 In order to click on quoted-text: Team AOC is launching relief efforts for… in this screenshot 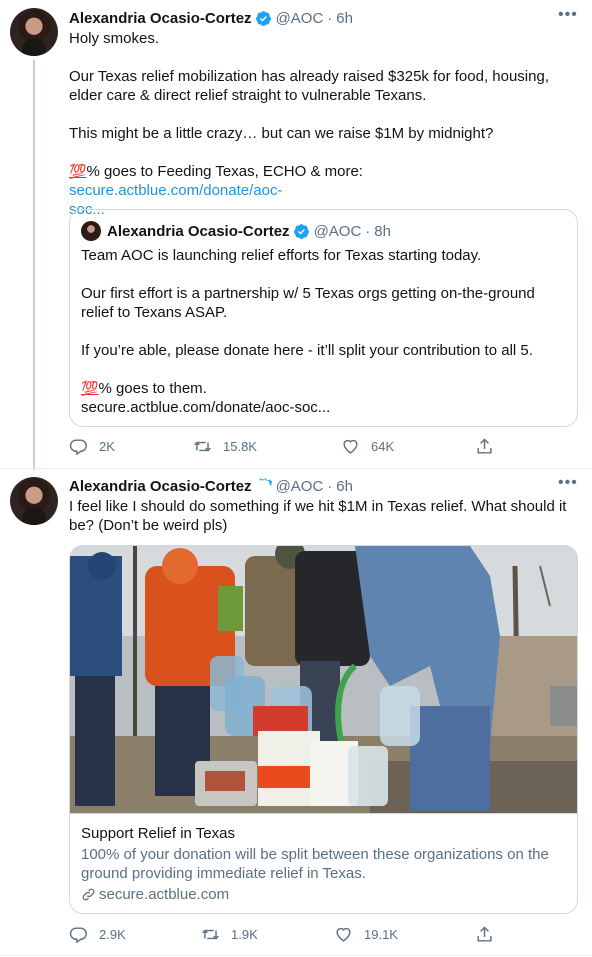, I will do `click(323, 331)`.